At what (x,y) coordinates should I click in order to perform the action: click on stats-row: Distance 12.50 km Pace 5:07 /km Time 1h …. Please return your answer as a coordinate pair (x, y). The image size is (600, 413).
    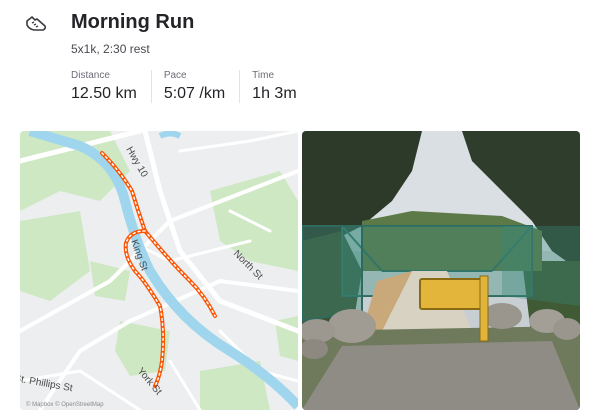
    Looking at the image, I should click on (197, 86).